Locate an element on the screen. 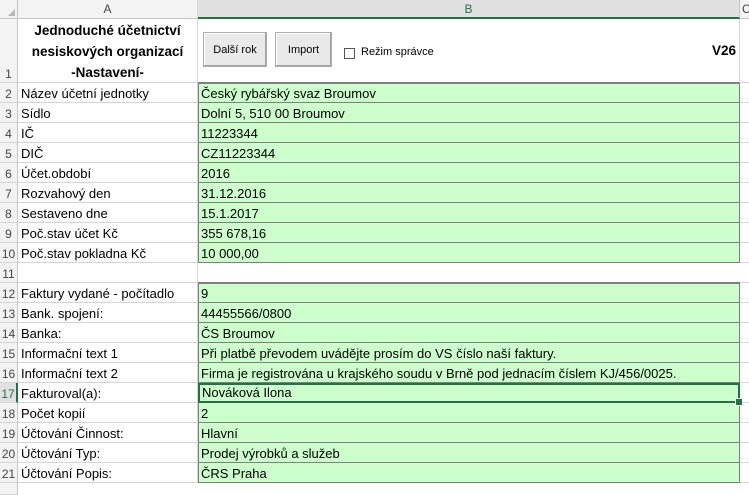  row-header-9: 9 is located at coordinates (9, 233).